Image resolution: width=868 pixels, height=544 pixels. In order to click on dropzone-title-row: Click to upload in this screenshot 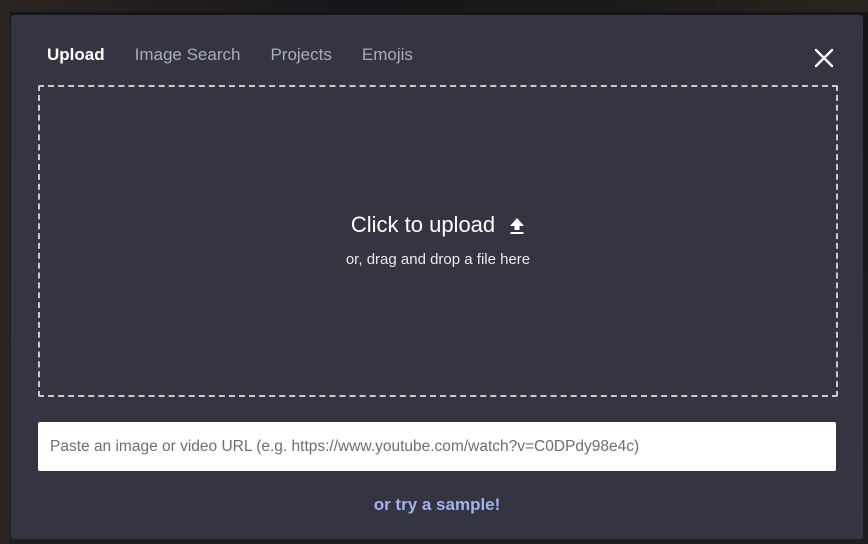, I will do `click(438, 225)`.